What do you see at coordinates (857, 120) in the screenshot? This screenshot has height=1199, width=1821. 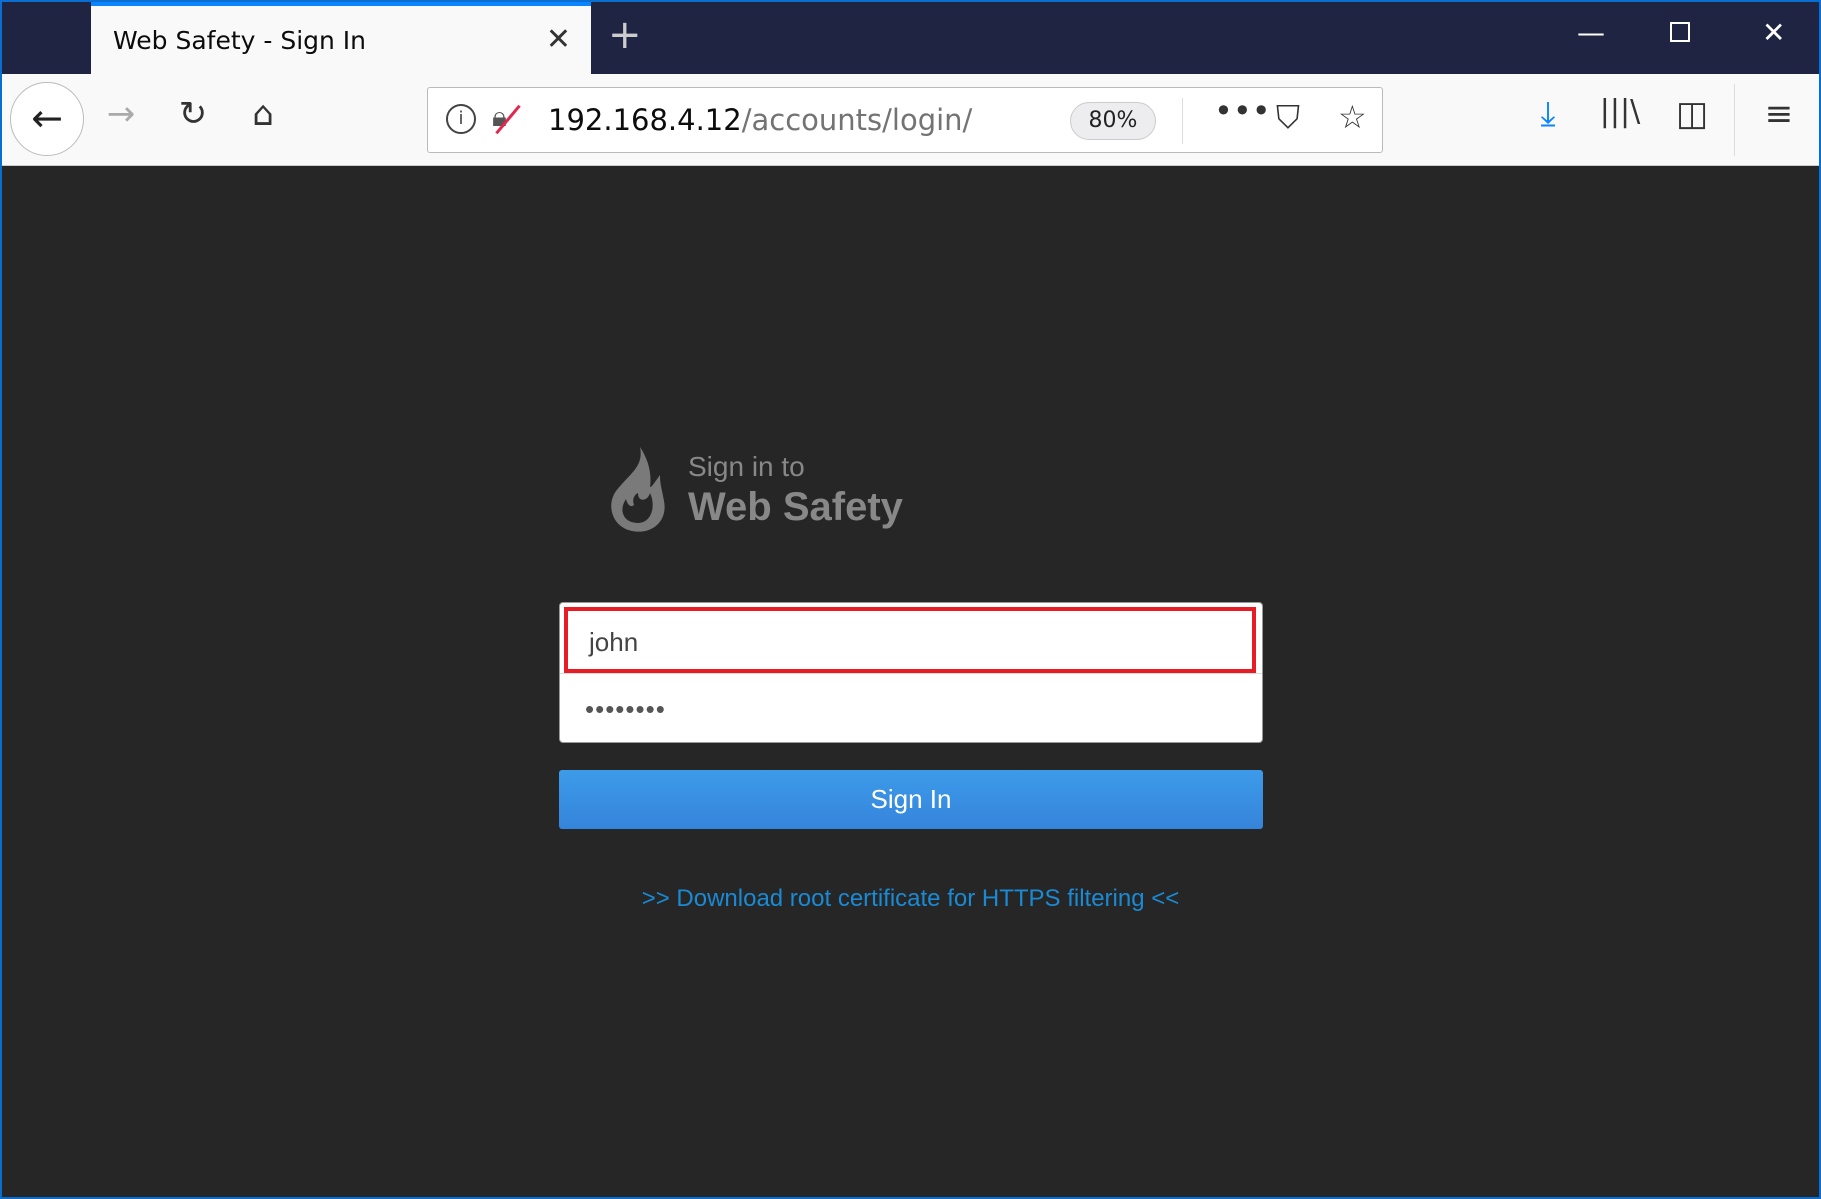 I see `url-path: /accounts/login/` at bounding box center [857, 120].